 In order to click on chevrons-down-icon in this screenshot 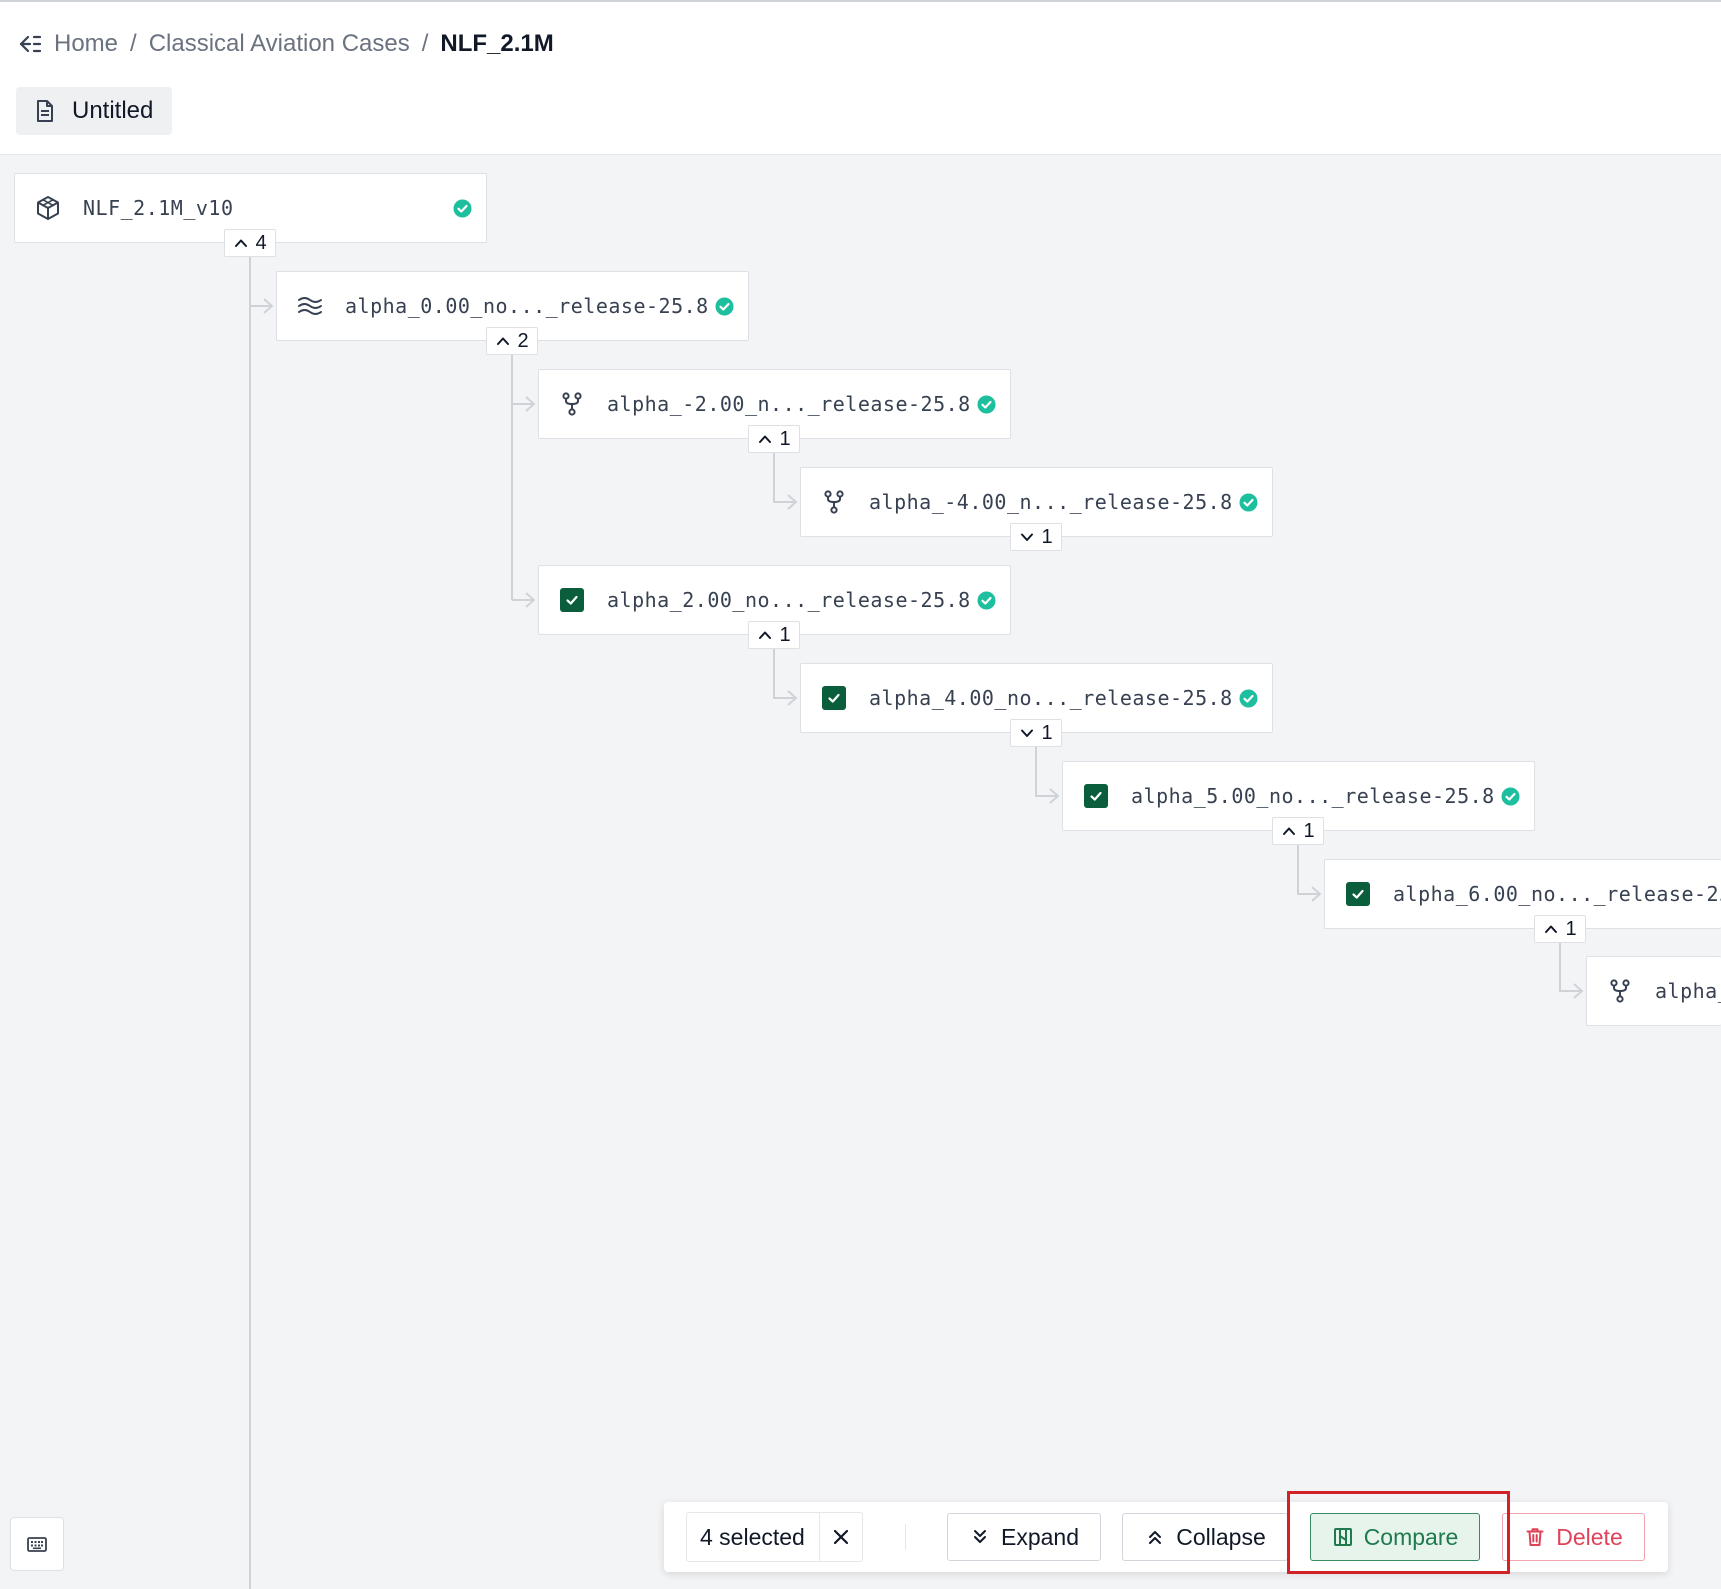, I will do `click(979, 1536)`.